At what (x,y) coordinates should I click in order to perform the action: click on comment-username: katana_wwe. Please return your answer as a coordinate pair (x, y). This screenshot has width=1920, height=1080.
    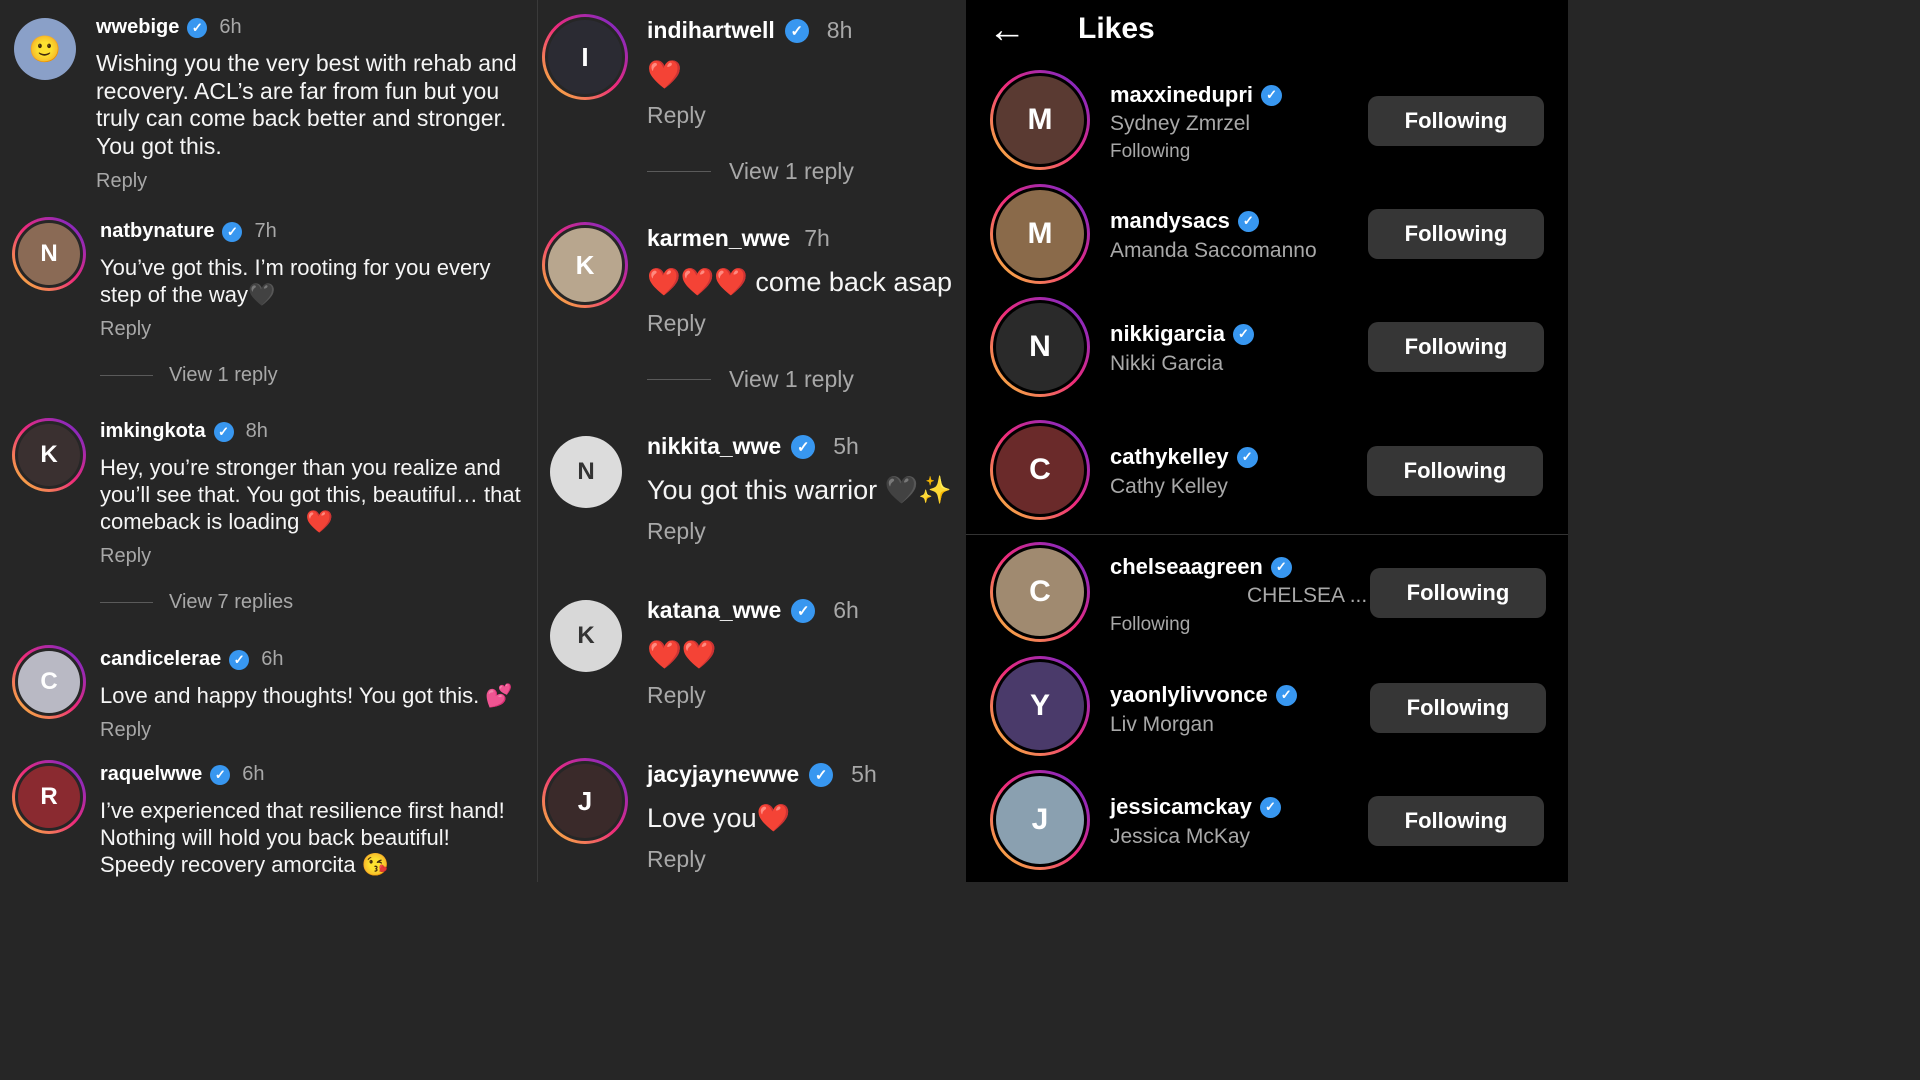
    Looking at the image, I should click on (714, 610).